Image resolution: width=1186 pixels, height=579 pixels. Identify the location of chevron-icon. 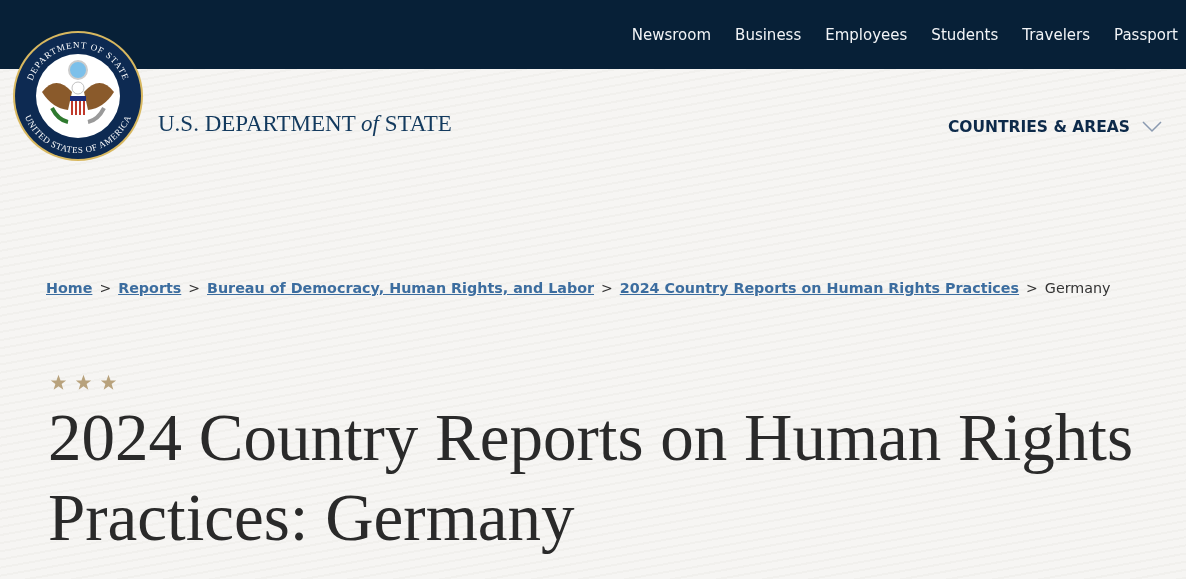
(1152, 127).